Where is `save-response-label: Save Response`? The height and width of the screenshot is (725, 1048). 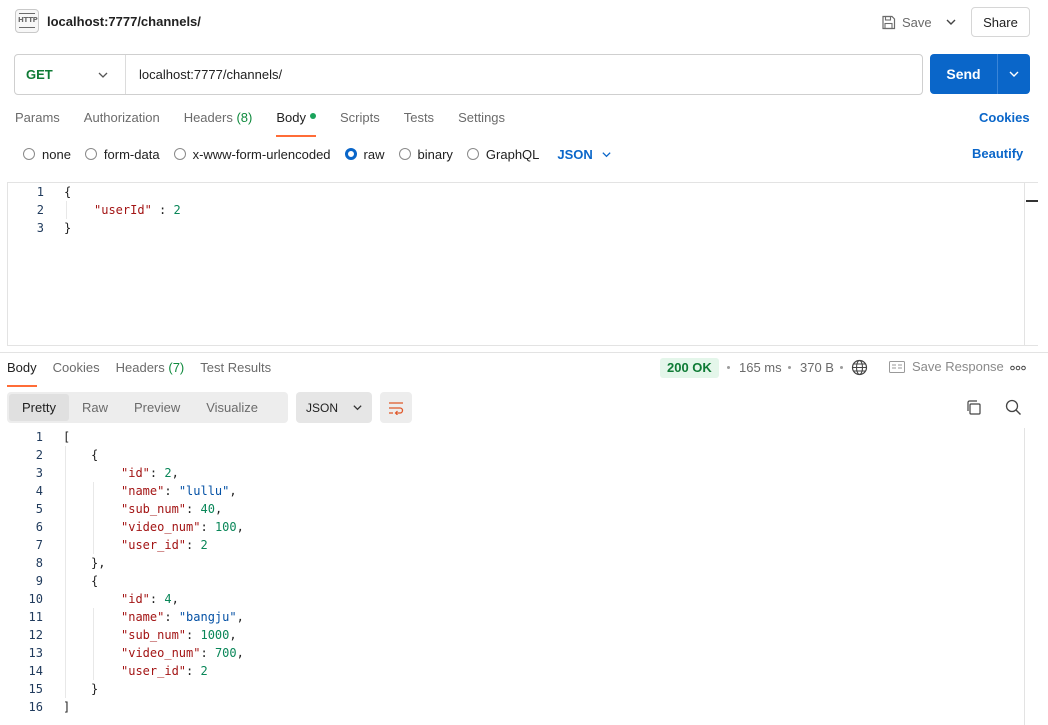
save-response-label: Save Response is located at coordinates (958, 366).